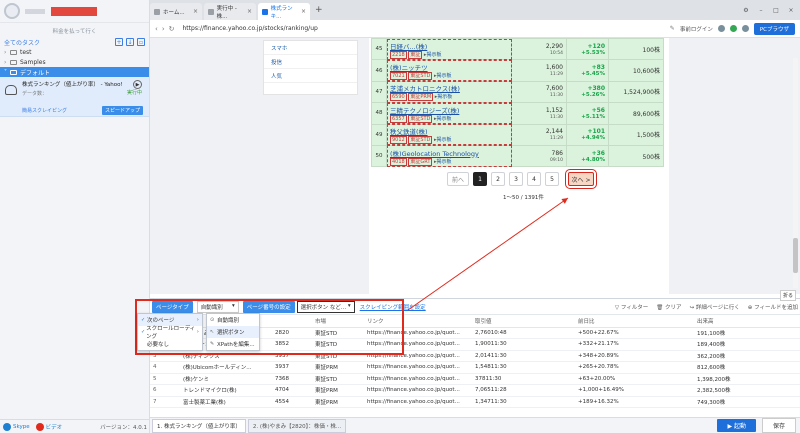 The image size is (800, 433). I want to click on page-type-button: ページタイプ, so click(172, 306).